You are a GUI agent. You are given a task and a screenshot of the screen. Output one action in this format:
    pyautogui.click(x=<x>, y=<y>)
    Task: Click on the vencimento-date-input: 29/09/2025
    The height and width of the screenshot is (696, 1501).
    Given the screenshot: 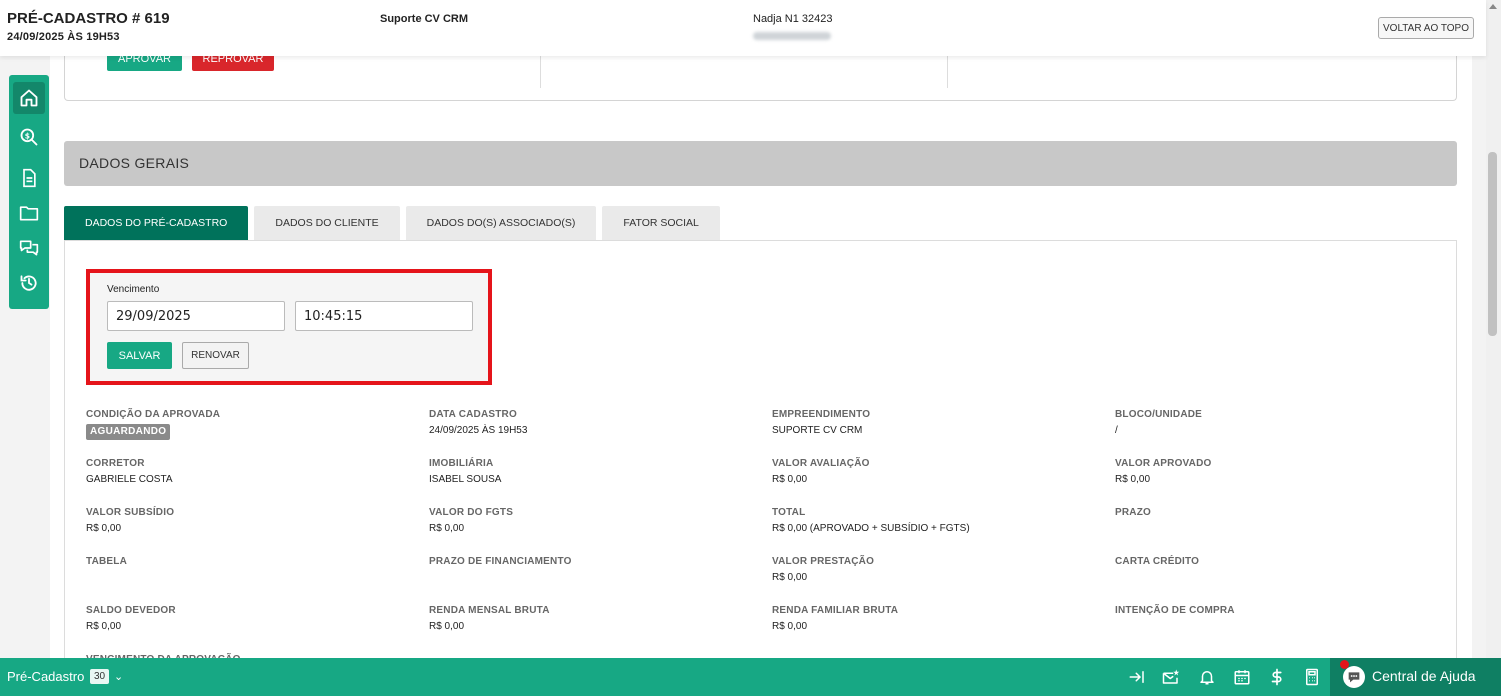 What is the action you would take?
    pyautogui.click(x=196, y=316)
    